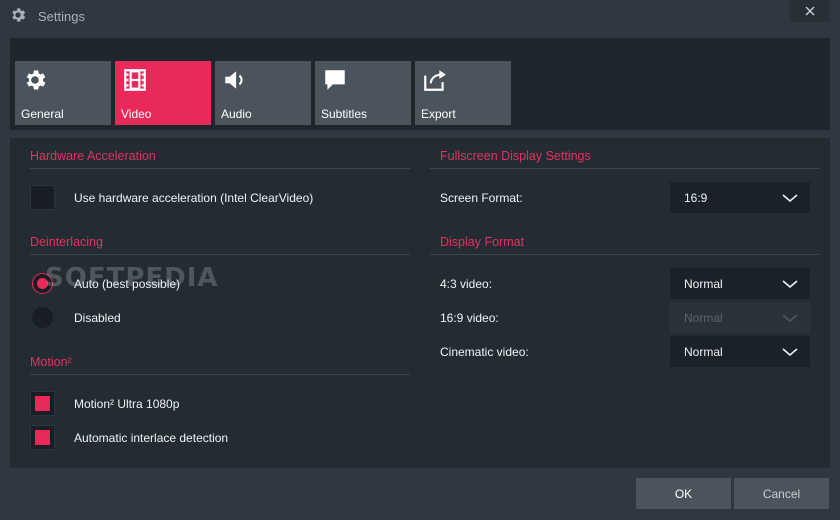 The width and height of the screenshot is (840, 520). I want to click on screen-format-label: Screen Format:, so click(481, 198).